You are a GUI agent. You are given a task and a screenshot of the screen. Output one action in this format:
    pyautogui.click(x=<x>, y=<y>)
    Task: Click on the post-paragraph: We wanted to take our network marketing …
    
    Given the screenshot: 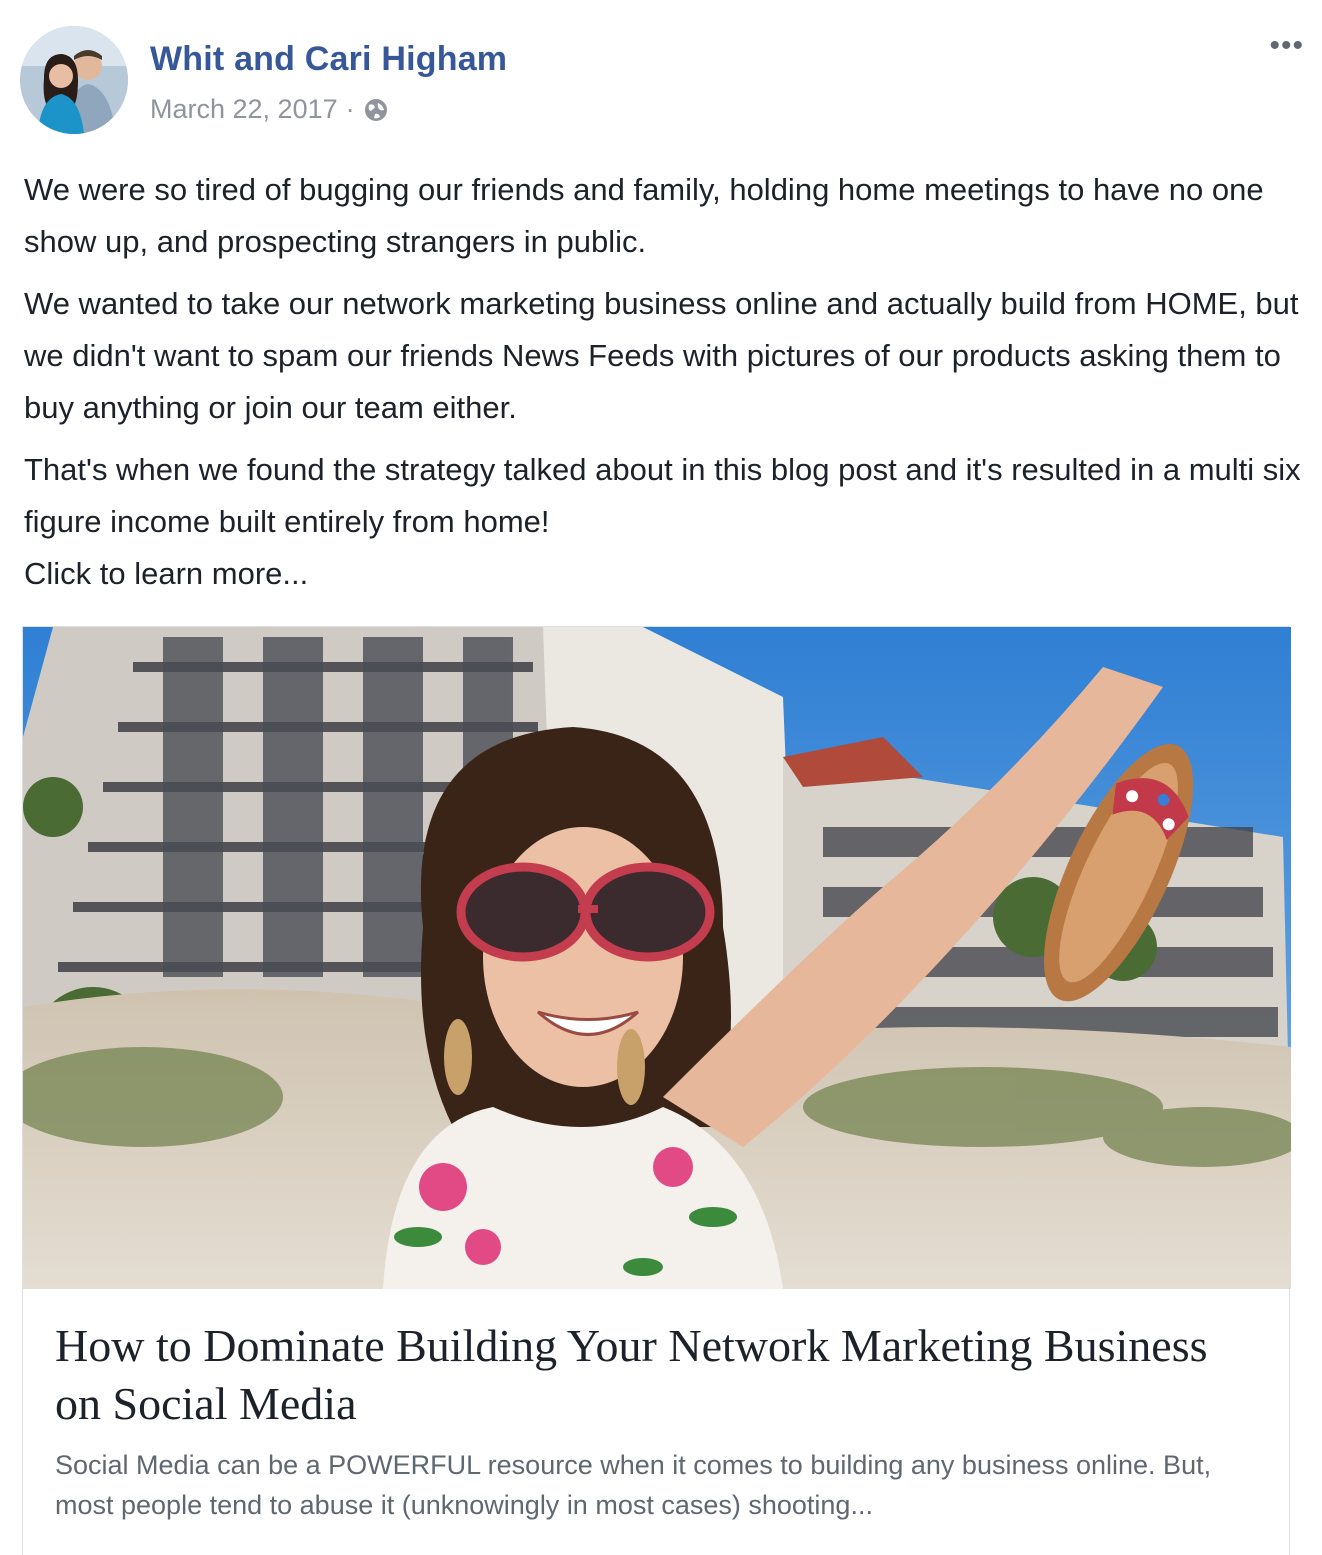 What is the action you would take?
    pyautogui.click(x=661, y=355)
    